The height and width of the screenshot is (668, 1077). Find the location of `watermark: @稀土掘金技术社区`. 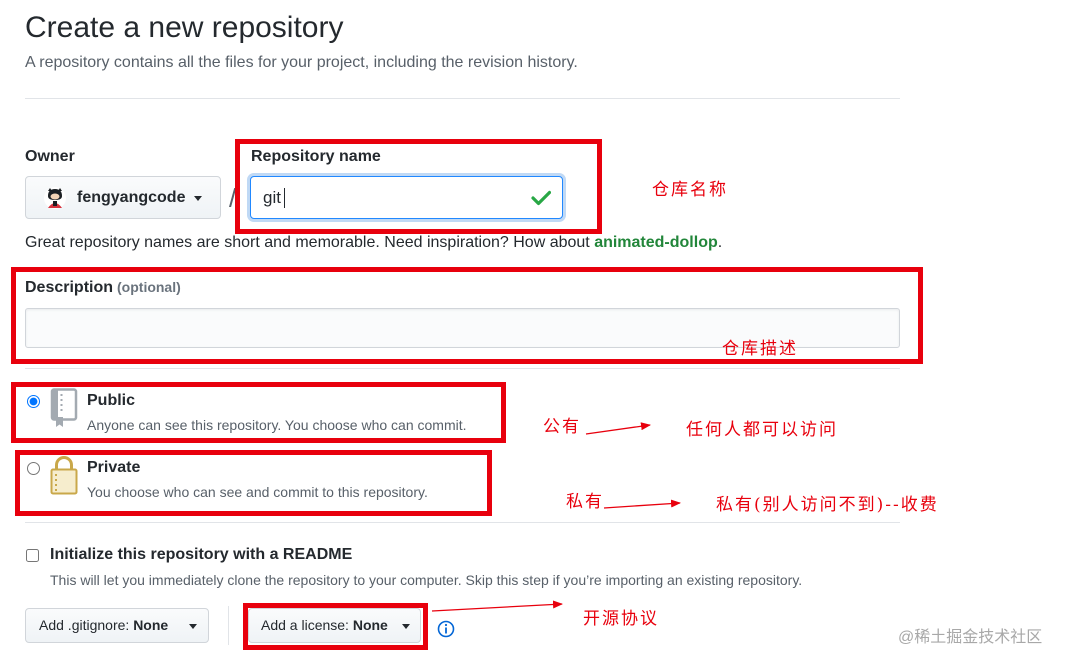

watermark: @稀土掘金技术社区 is located at coordinates (970, 637).